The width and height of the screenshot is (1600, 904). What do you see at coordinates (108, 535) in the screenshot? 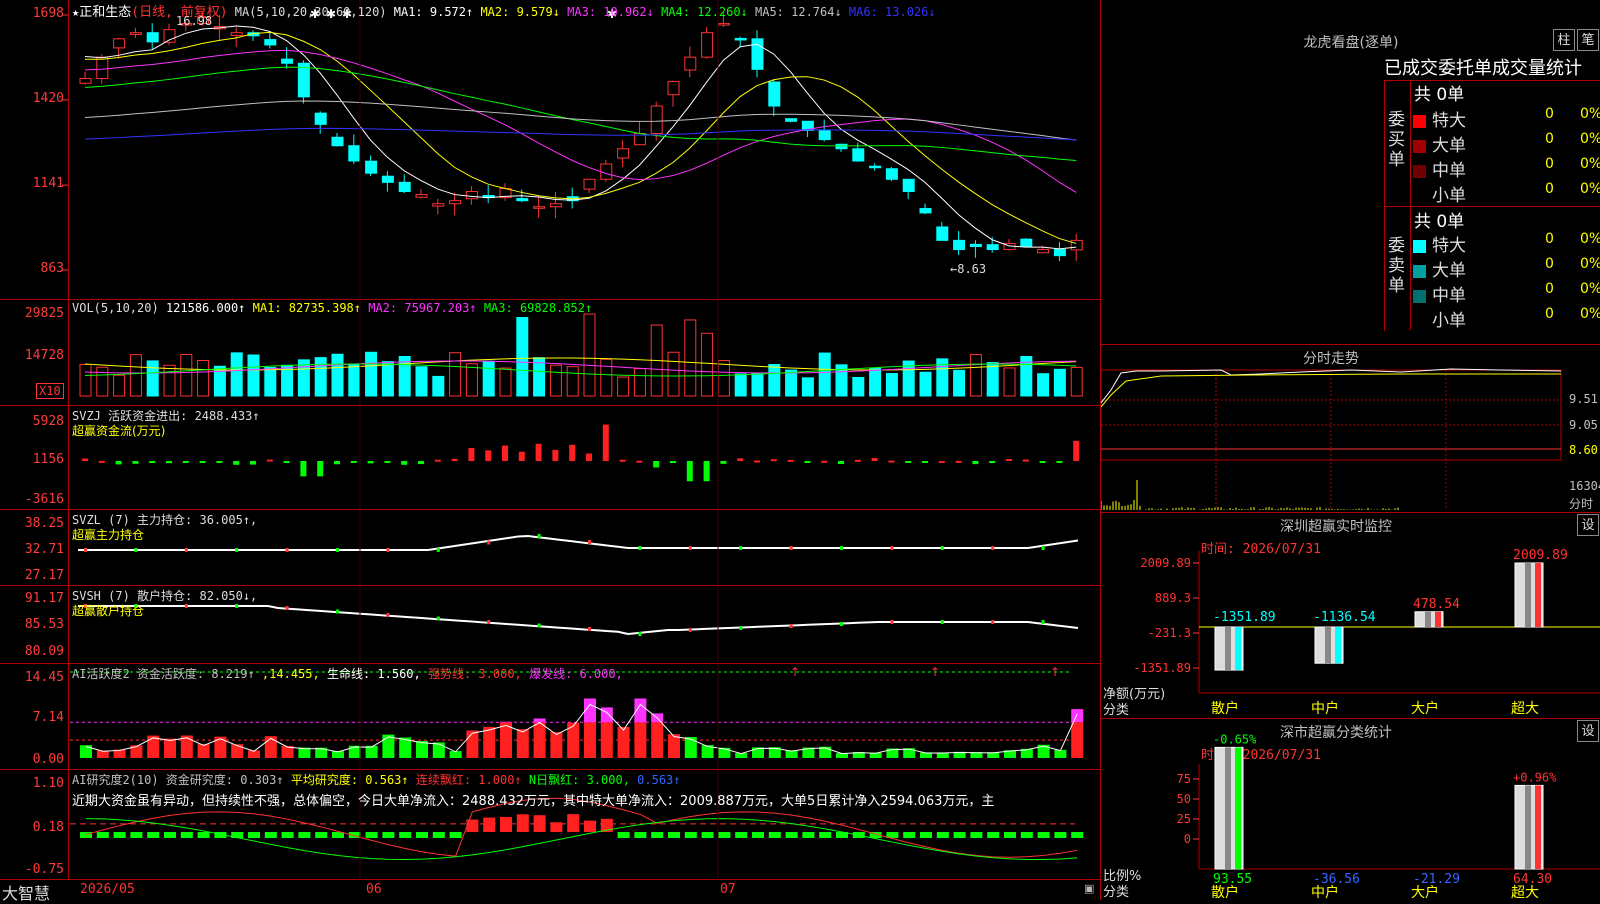
I see `svzl-subtitle: 超赢主力持仓` at bounding box center [108, 535].